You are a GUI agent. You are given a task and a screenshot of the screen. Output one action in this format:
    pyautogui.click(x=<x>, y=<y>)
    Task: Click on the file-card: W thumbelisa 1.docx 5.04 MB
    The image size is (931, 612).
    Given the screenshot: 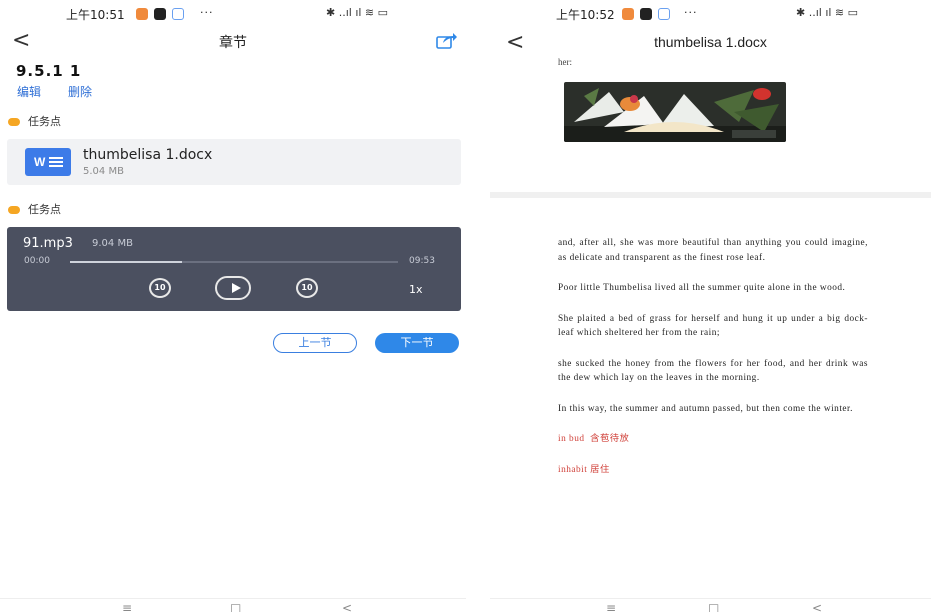 What is the action you would take?
    pyautogui.click(x=234, y=162)
    